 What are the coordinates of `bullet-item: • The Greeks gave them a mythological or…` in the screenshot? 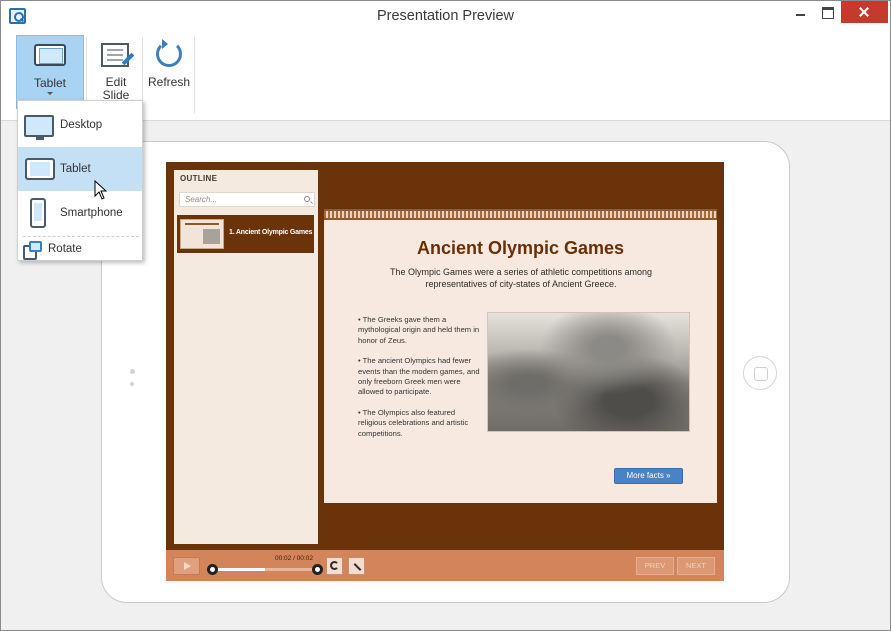 It's located at (419, 330).